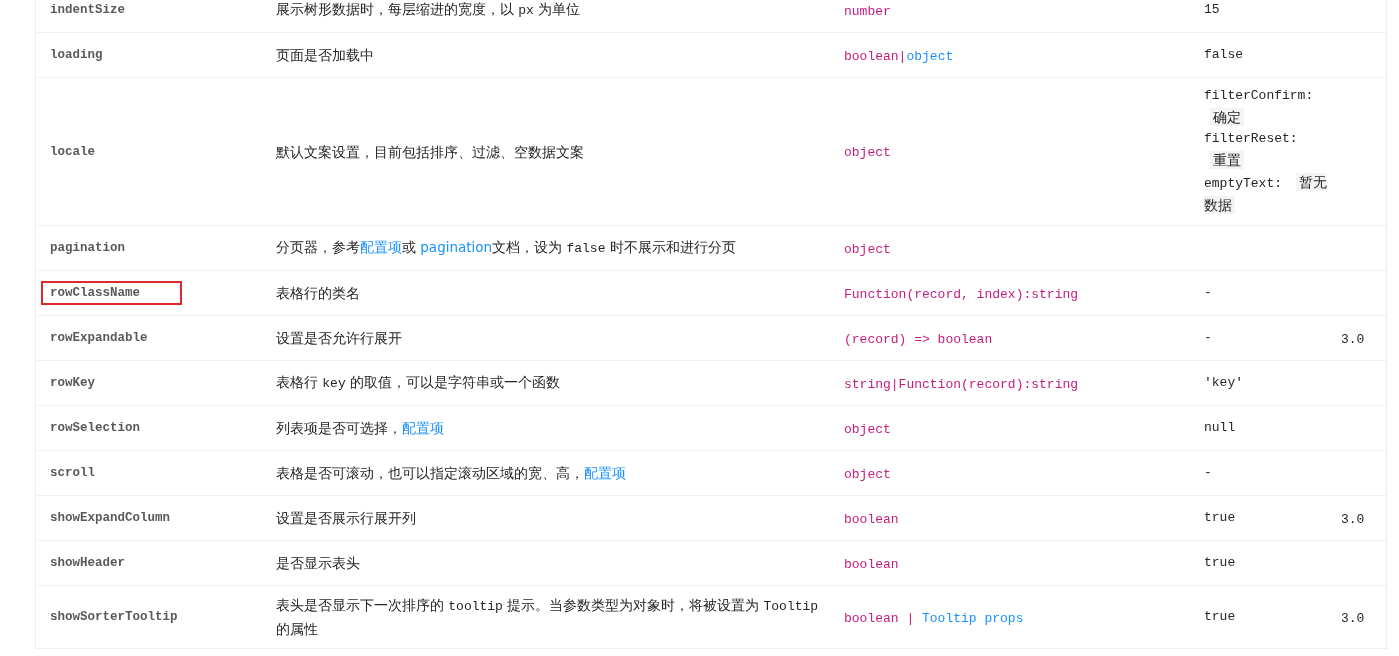 The image size is (1399, 656). I want to click on prop-name: rowSelection, so click(95, 428).